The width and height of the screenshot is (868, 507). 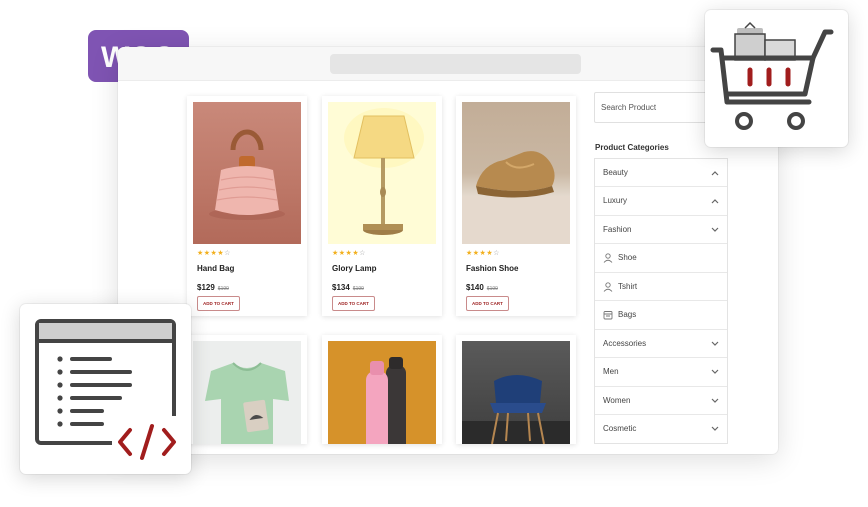 I want to click on product-card: ★★★★☆ Hand Bag $129 $199 ADD TO CART, so click(x=247, y=206).